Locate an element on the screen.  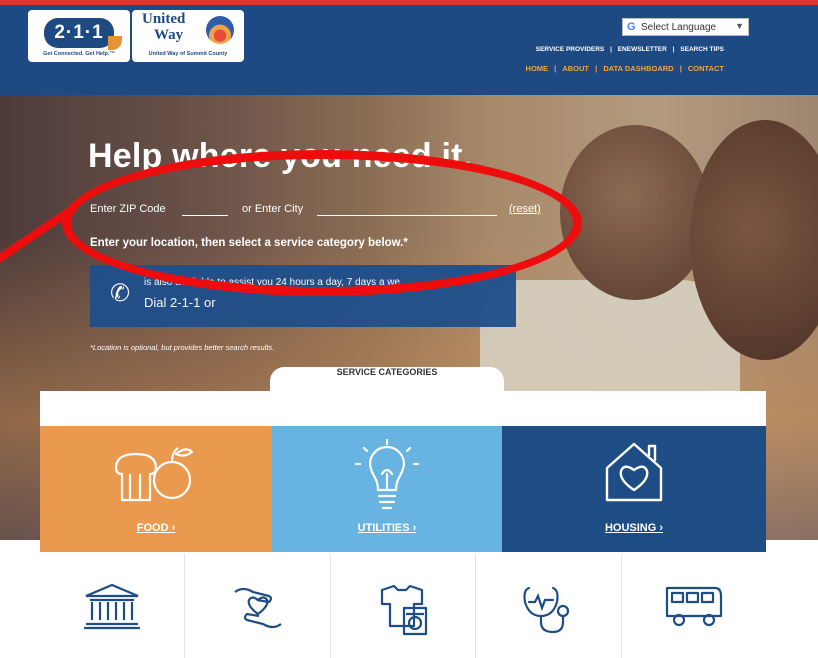
bus-icon is located at coordinates (693, 606).